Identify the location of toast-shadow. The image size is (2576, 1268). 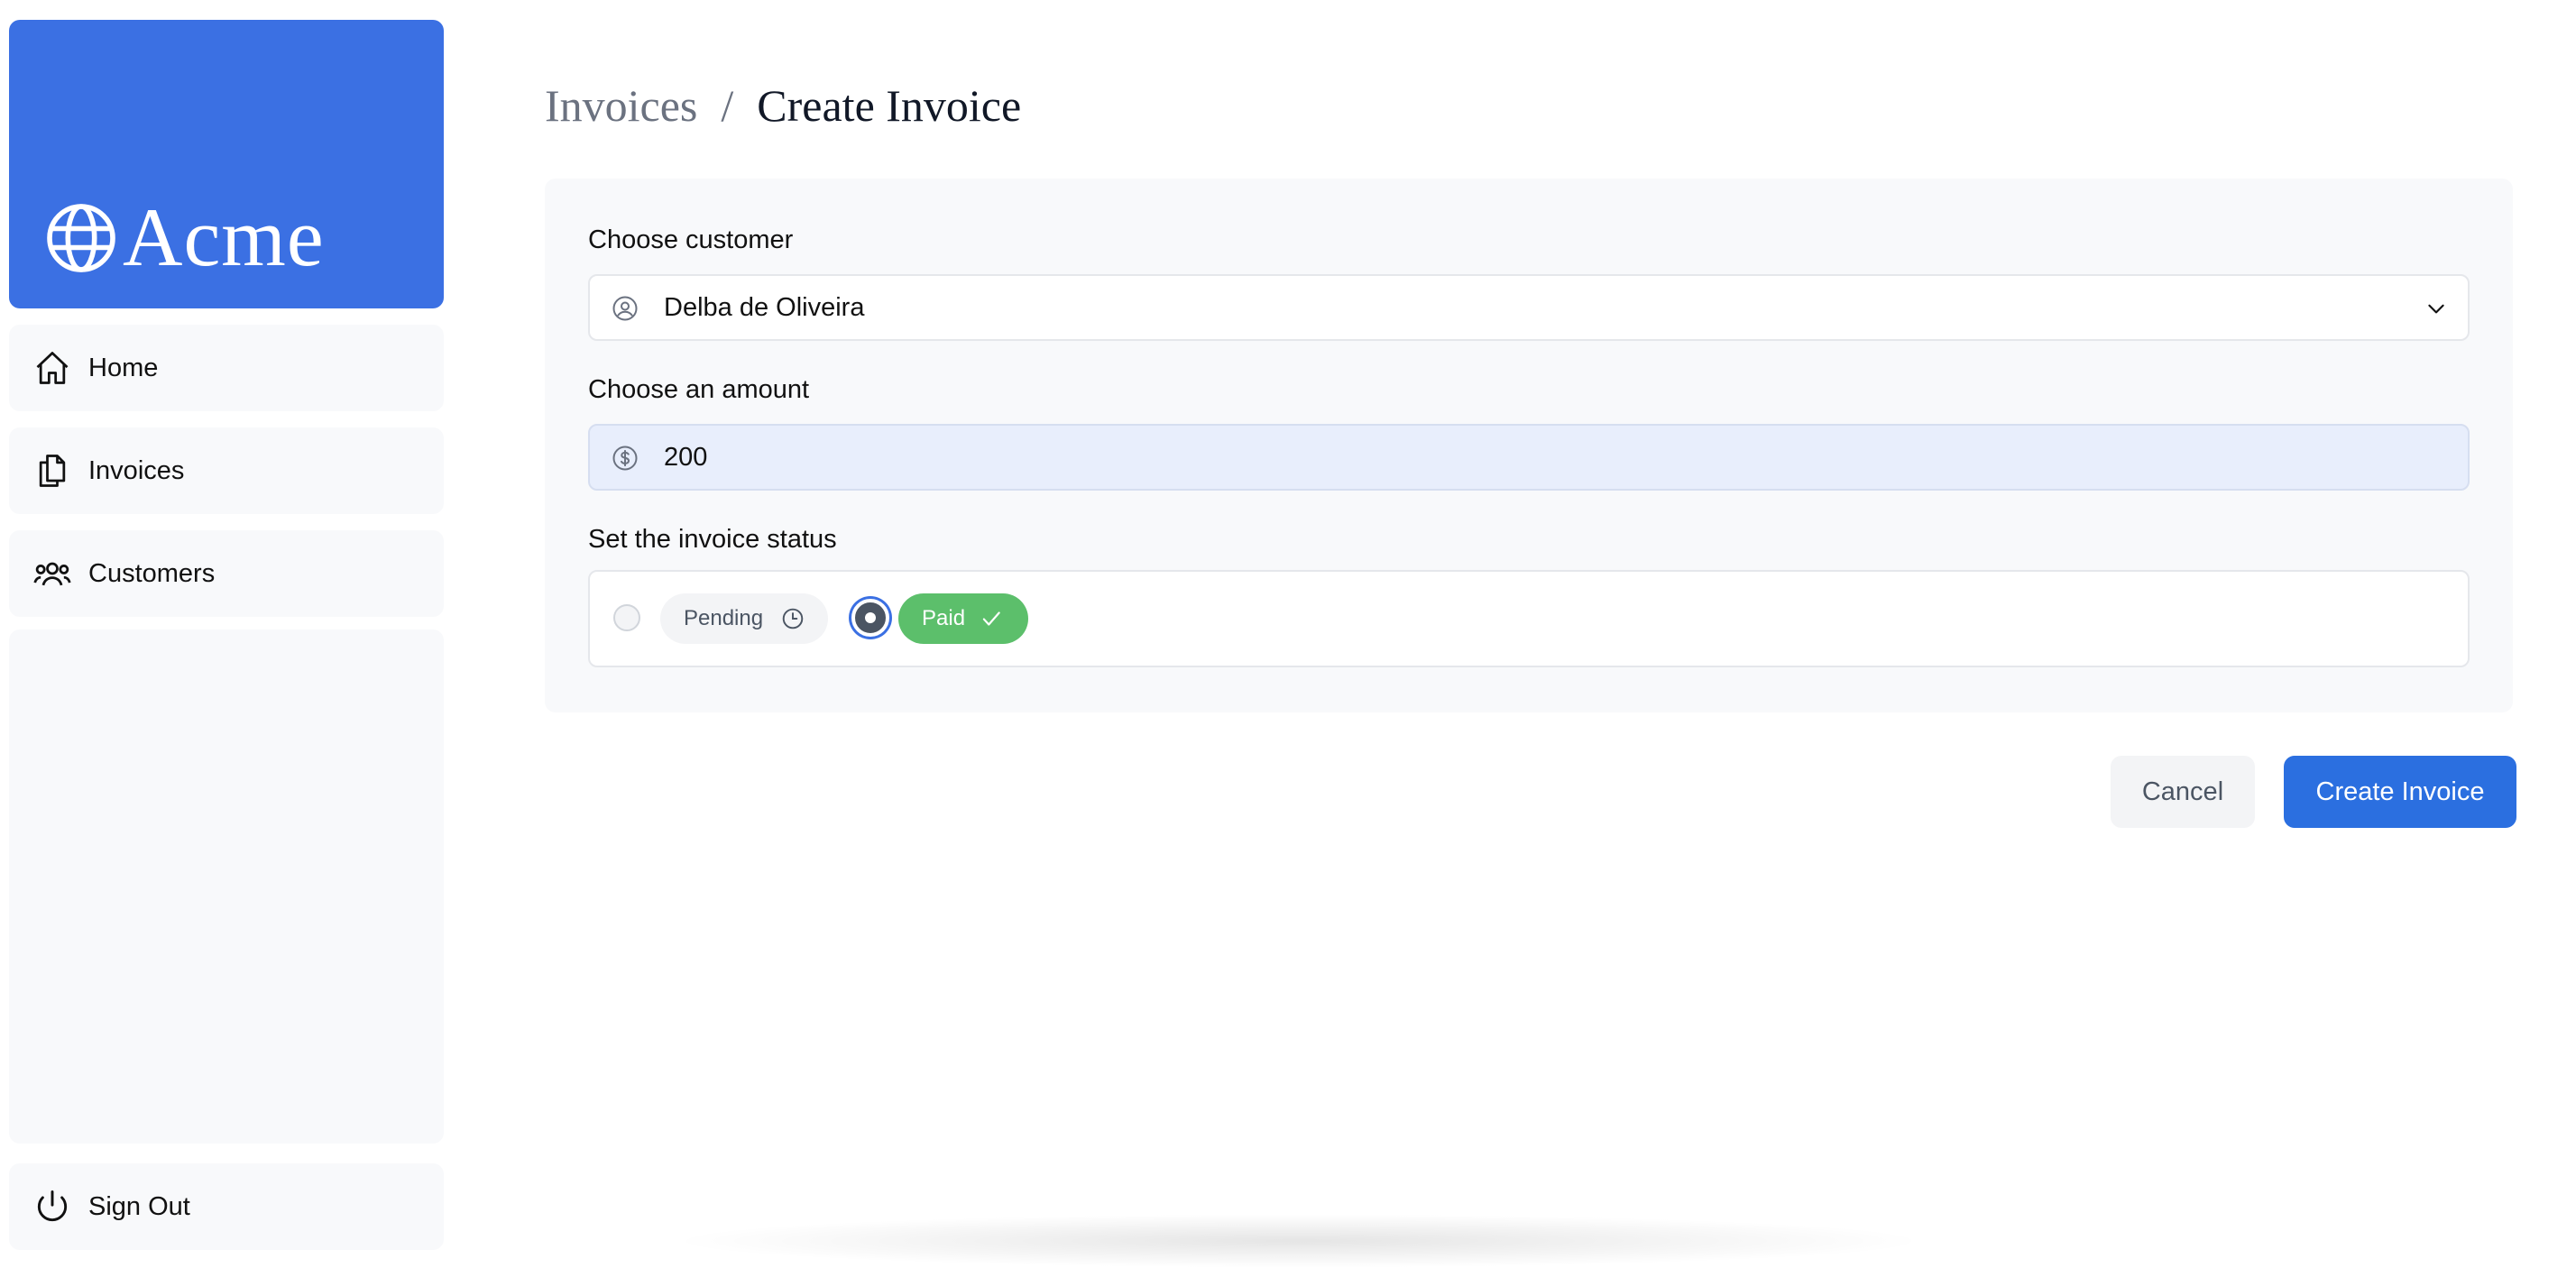
(1299, 1241).